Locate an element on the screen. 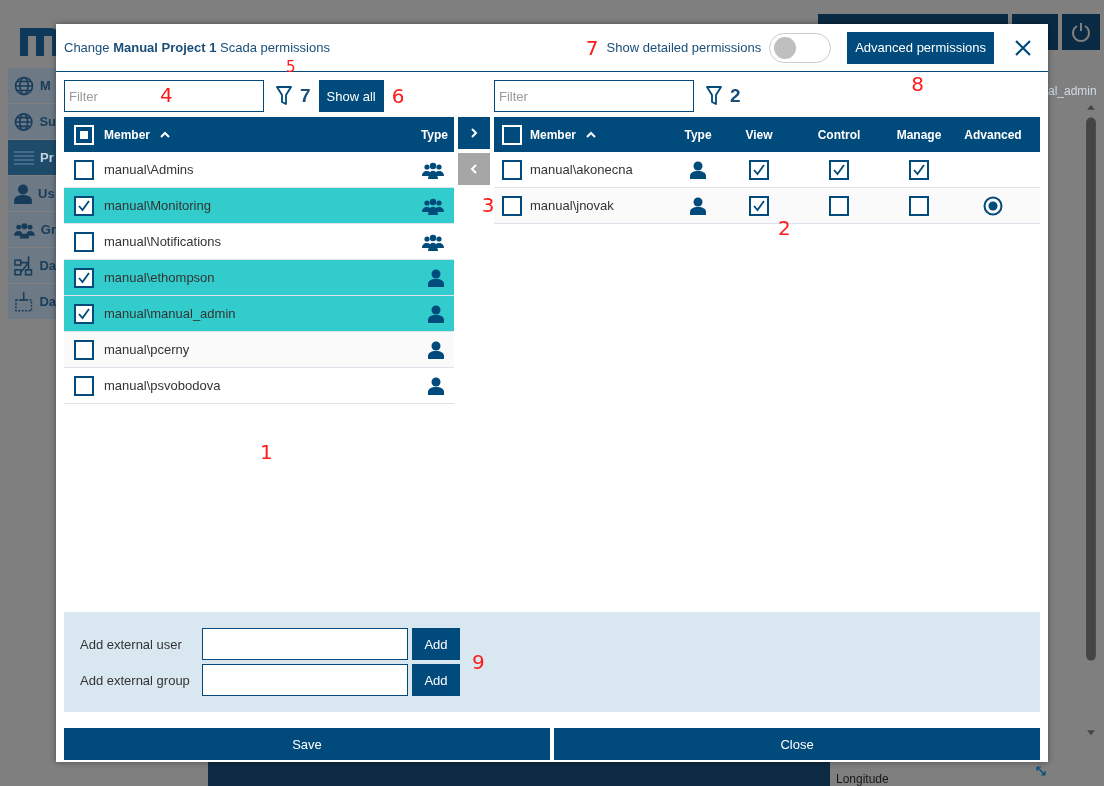 The image size is (1104, 786). move-right-button is located at coordinates (474, 133).